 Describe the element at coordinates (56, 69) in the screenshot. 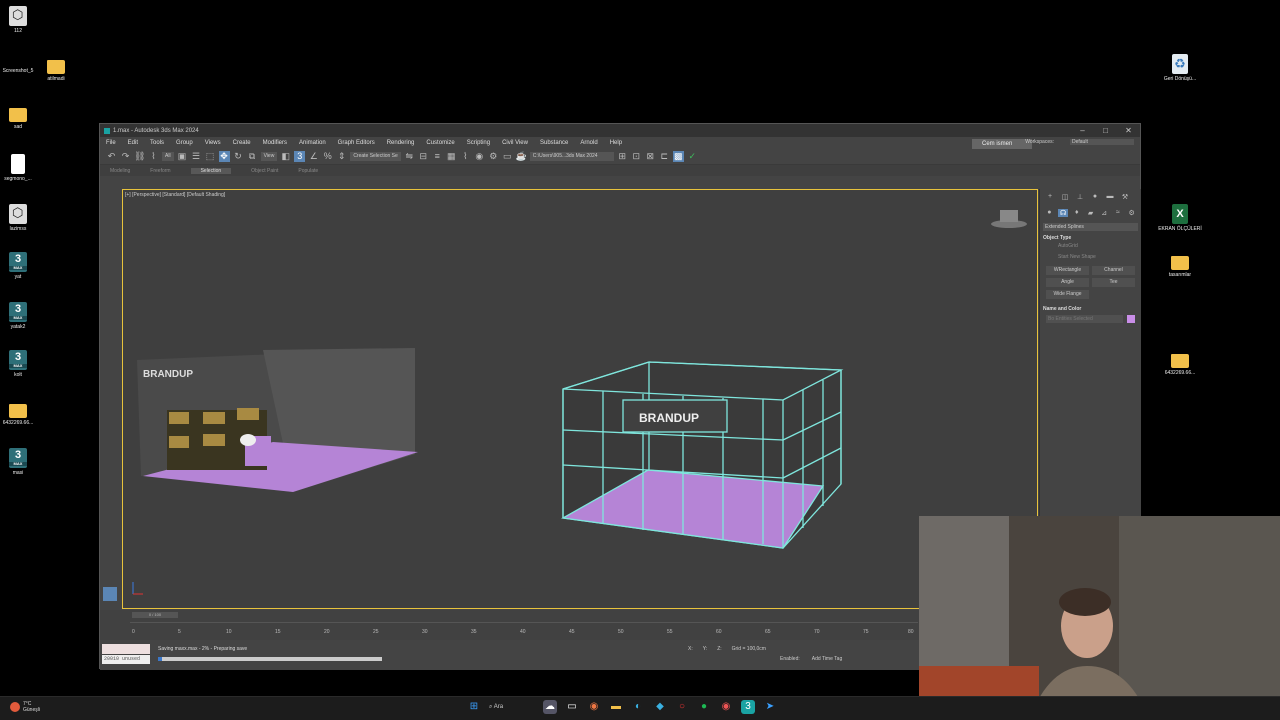

I see `desktop-icon-atilmadi: atilmadi` at that location.